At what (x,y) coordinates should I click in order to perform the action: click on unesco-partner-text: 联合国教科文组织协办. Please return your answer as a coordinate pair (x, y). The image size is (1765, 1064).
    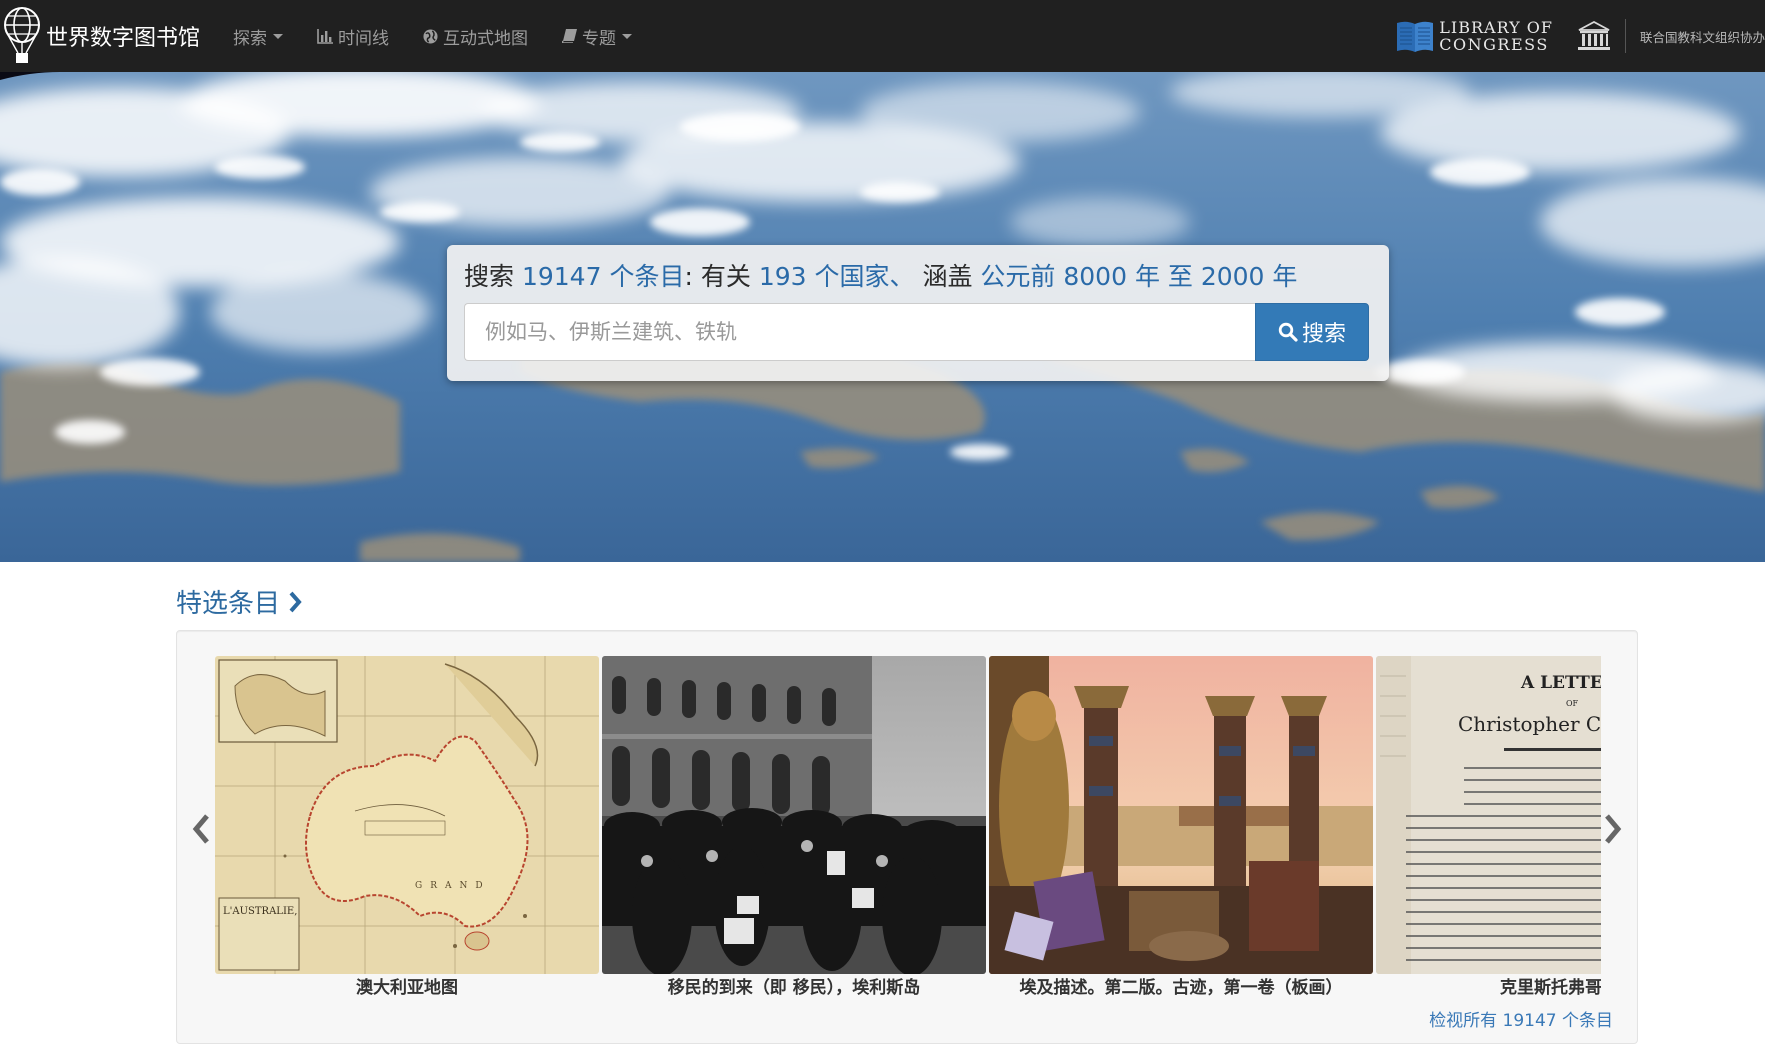
    Looking at the image, I should click on (1702, 36).